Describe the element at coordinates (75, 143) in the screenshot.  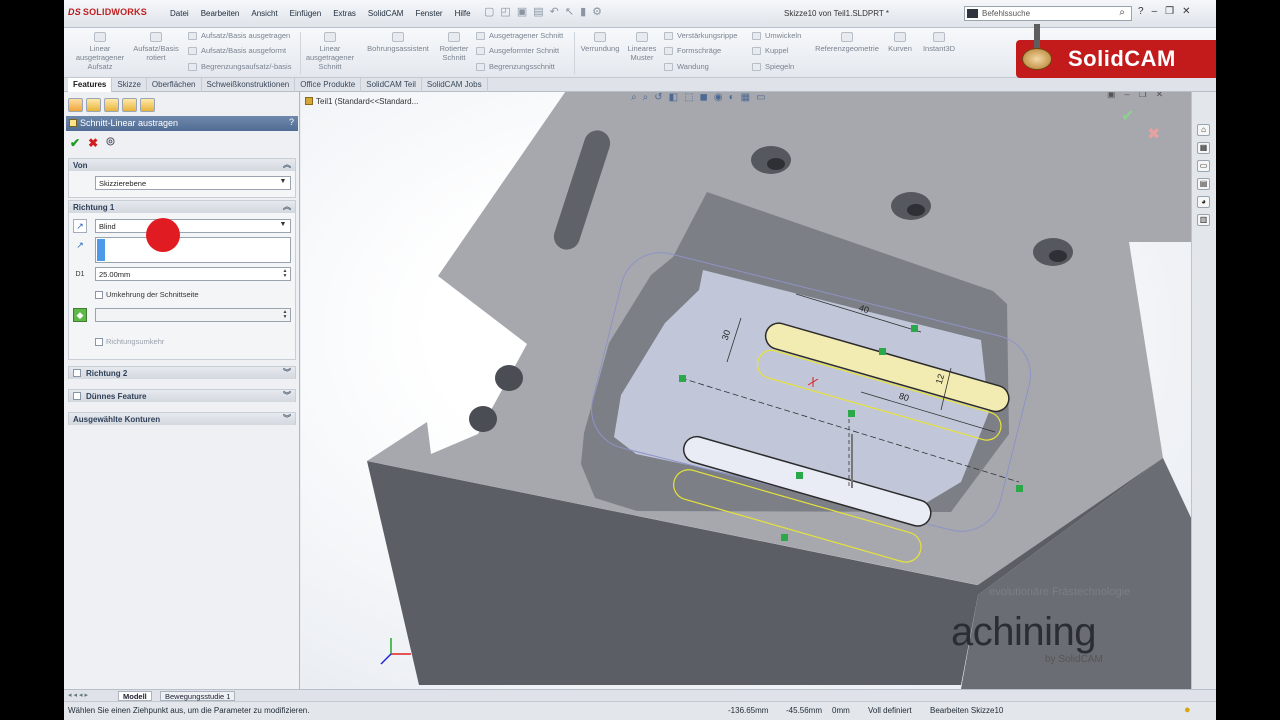
I see `ok-check-icon: ✔` at that location.